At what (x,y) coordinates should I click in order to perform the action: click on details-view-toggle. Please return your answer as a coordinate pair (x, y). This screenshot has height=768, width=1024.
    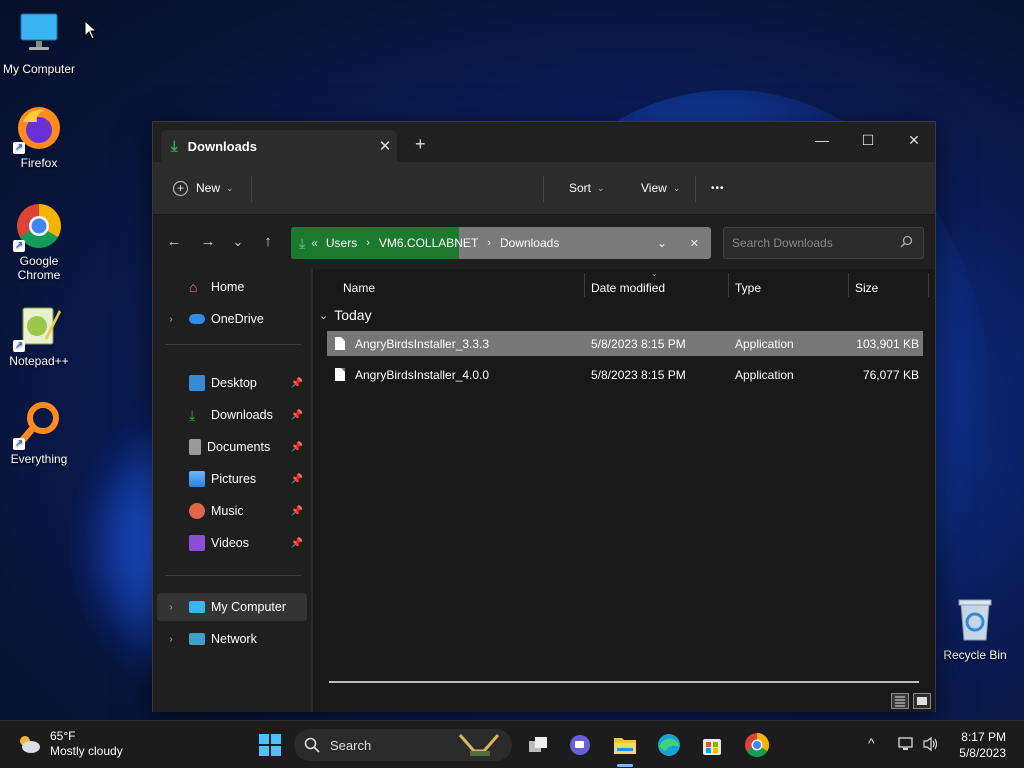
    Looking at the image, I should click on (900, 701).